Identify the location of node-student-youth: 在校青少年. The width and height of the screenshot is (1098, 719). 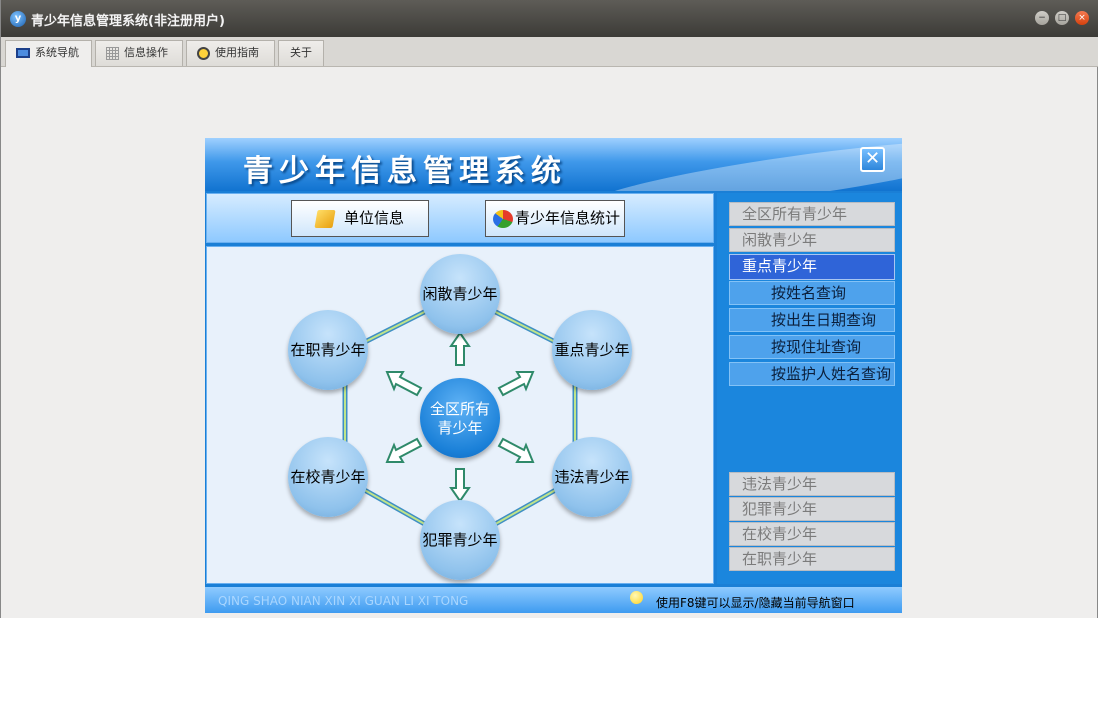
(328, 477).